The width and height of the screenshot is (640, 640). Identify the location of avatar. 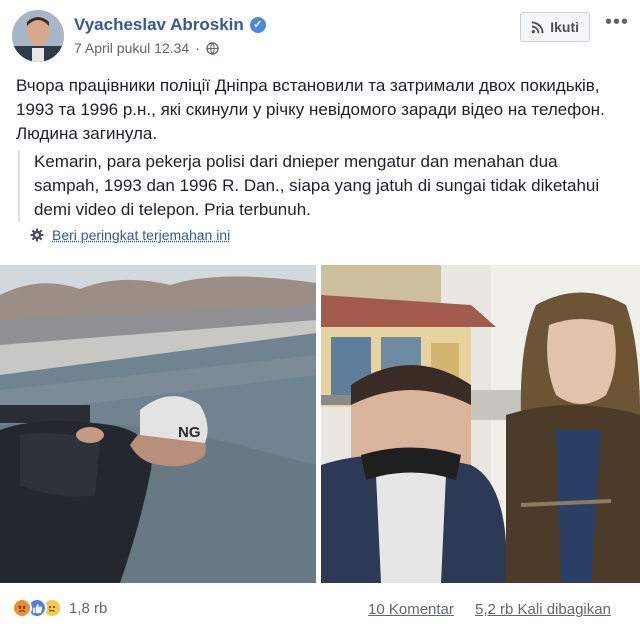
(38, 36).